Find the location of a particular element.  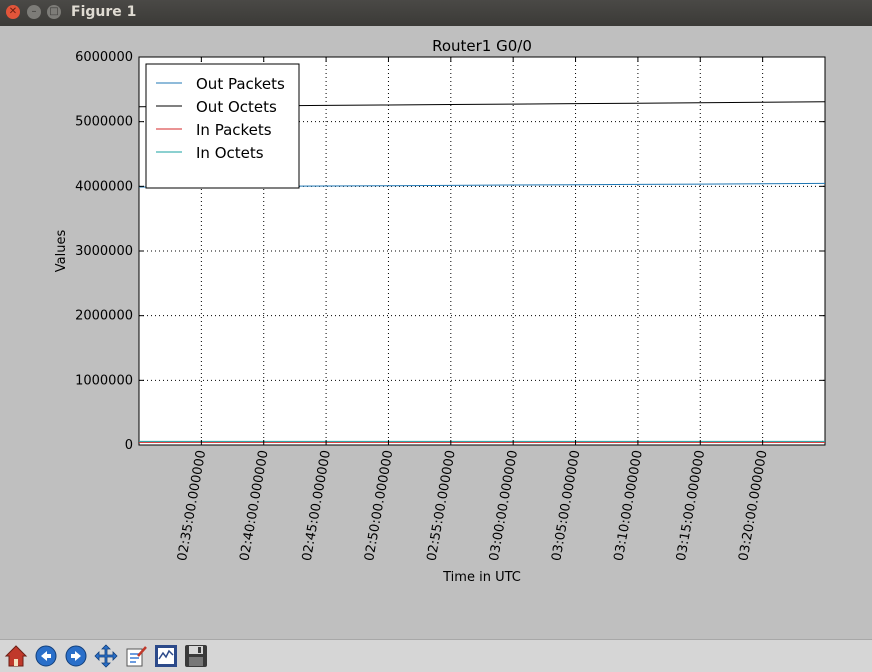

x-tick-label: 03:00:00.000000 is located at coordinates (504, 505).